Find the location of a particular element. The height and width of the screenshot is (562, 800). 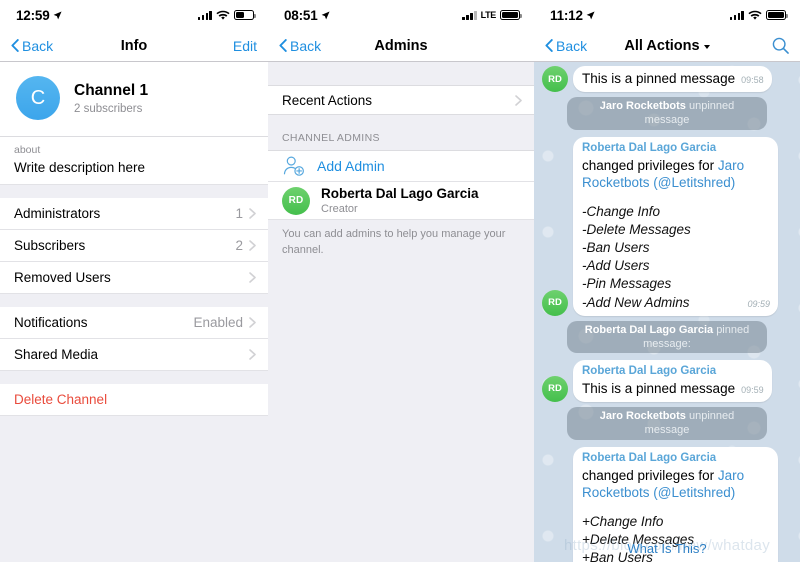

settings-group: Notifications Enabled Shared Media is located at coordinates (134, 338).